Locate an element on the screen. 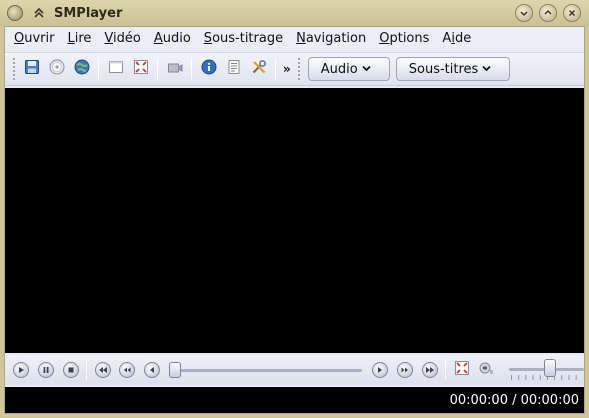 This screenshot has width=589, height=418. window-title: SMPlayer is located at coordinates (88, 13).